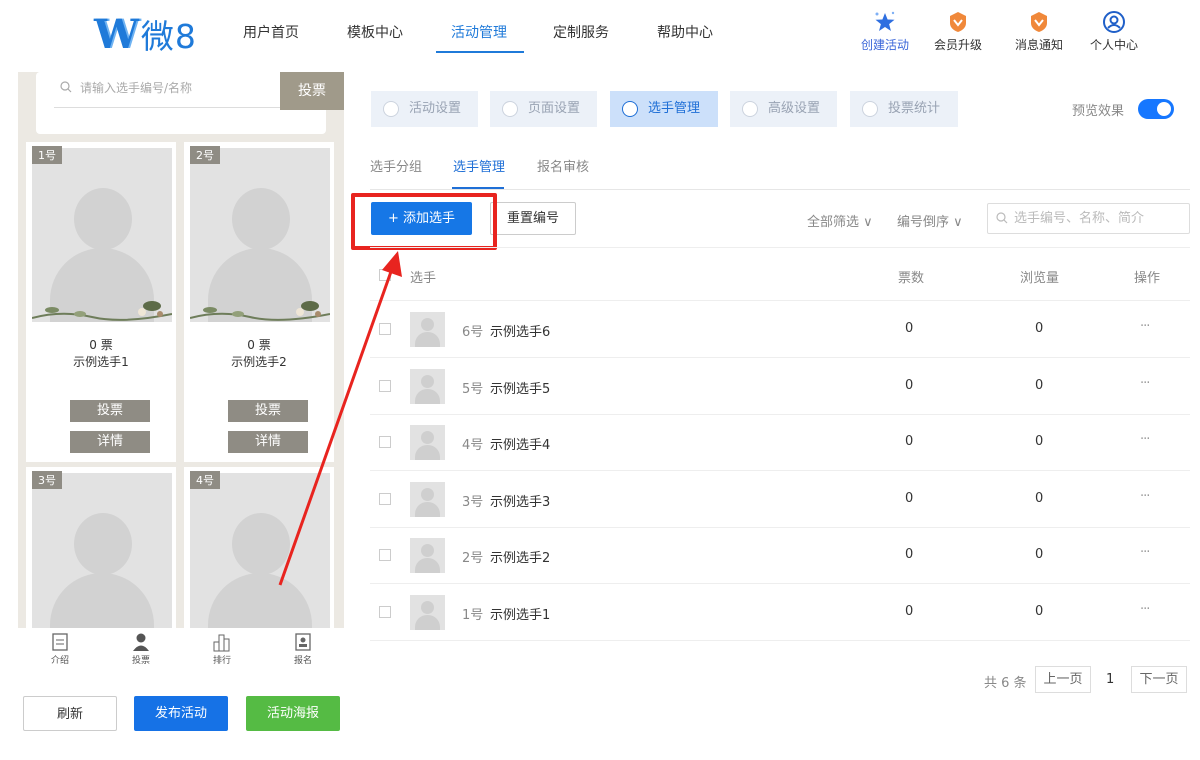 This screenshot has height=760, width=1200. I want to click on star-icon, so click(885, 21).